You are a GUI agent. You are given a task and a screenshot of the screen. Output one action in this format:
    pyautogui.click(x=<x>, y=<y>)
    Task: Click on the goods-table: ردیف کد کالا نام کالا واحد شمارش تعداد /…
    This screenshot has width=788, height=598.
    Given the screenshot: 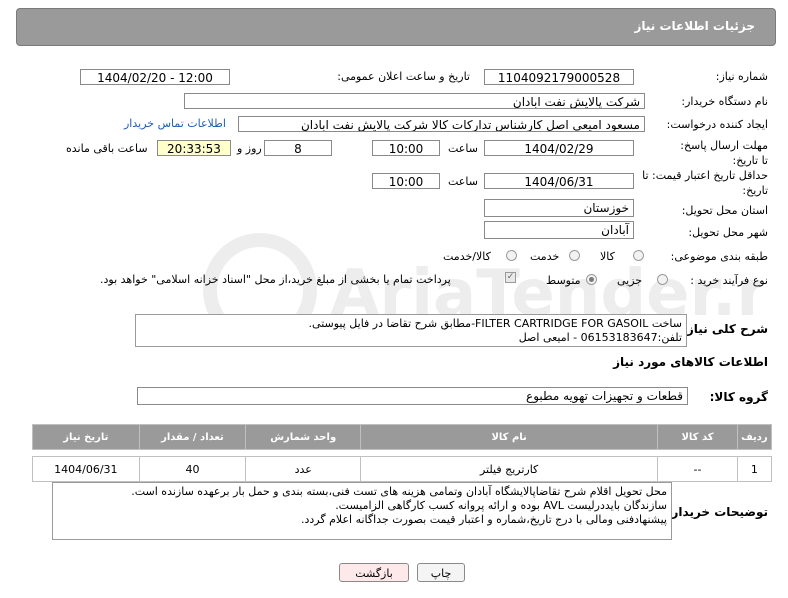 What is the action you would take?
    pyautogui.click(x=402, y=453)
    